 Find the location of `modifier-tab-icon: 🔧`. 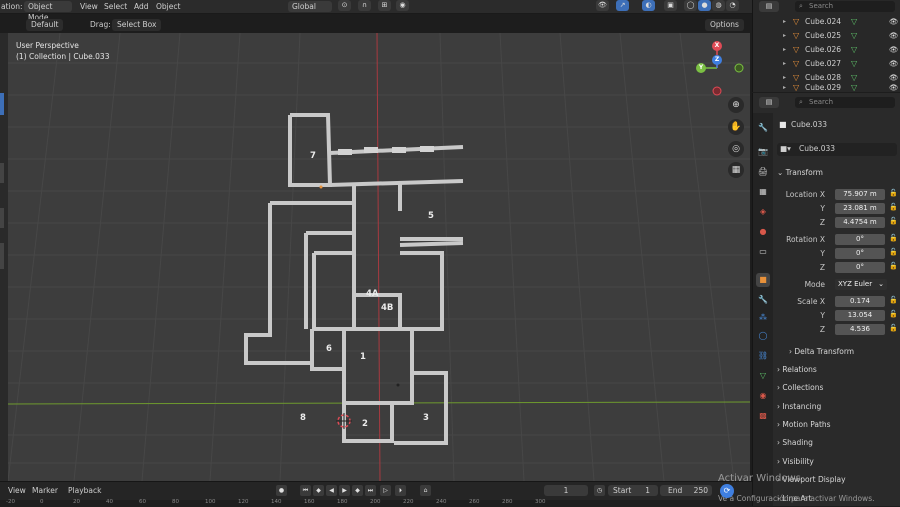

modifier-tab-icon: 🔧 is located at coordinates (763, 300).